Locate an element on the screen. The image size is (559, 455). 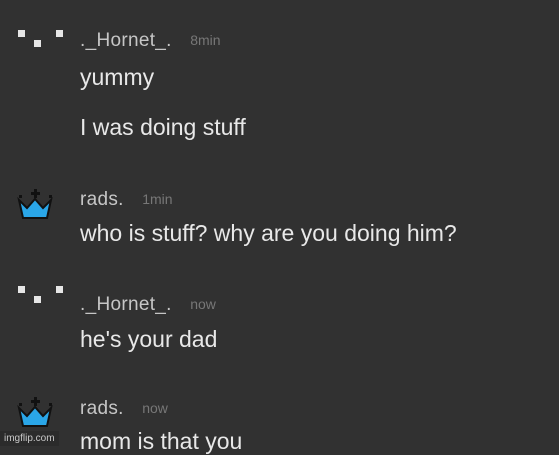
message-text: yummy is located at coordinates (117, 77).